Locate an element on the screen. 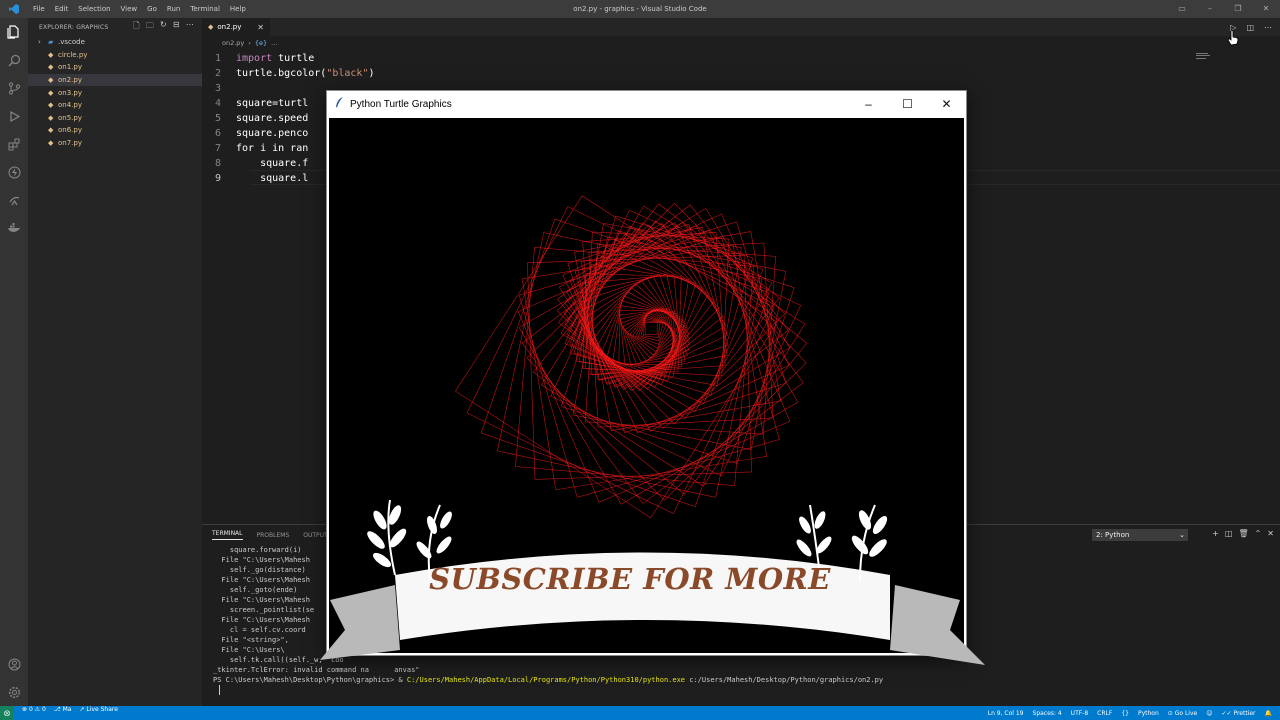 The height and width of the screenshot is (720, 1280). menu-item-view: View is located at coordinates (129, 9).